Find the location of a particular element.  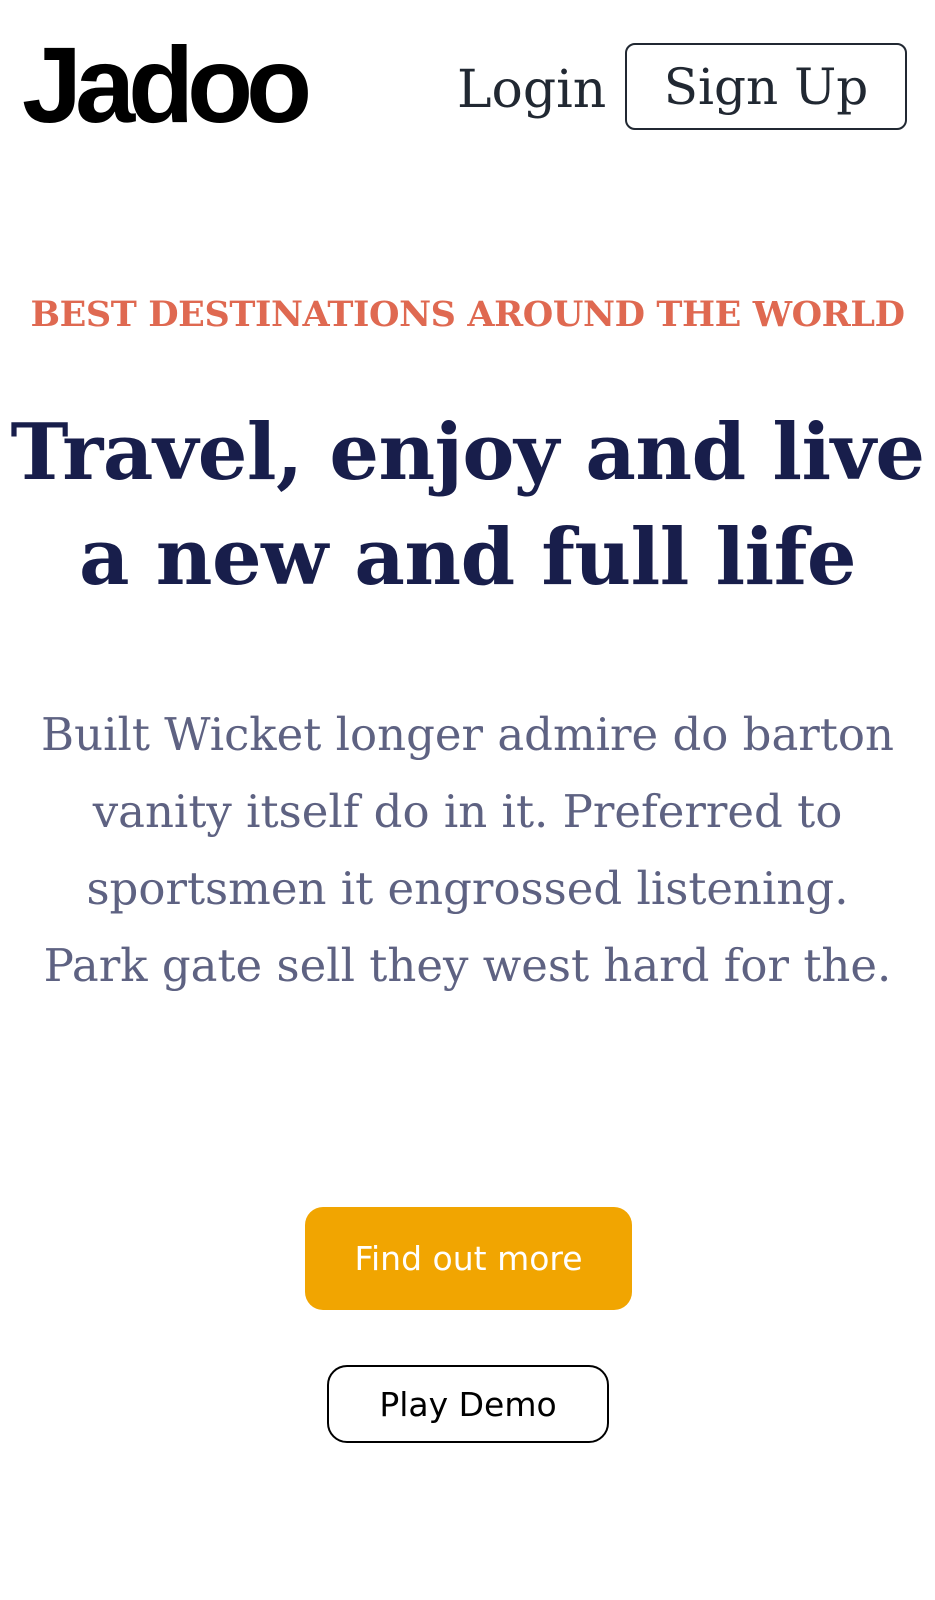

login-link: Login is located at coordinates (531, 90).